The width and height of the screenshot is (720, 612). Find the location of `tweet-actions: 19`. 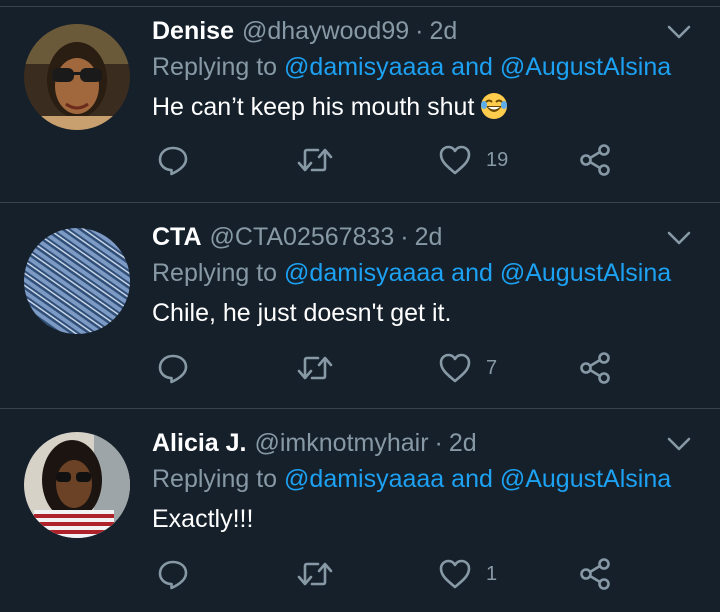

tweet-actions: 19 is located at coordinates (360, 160).